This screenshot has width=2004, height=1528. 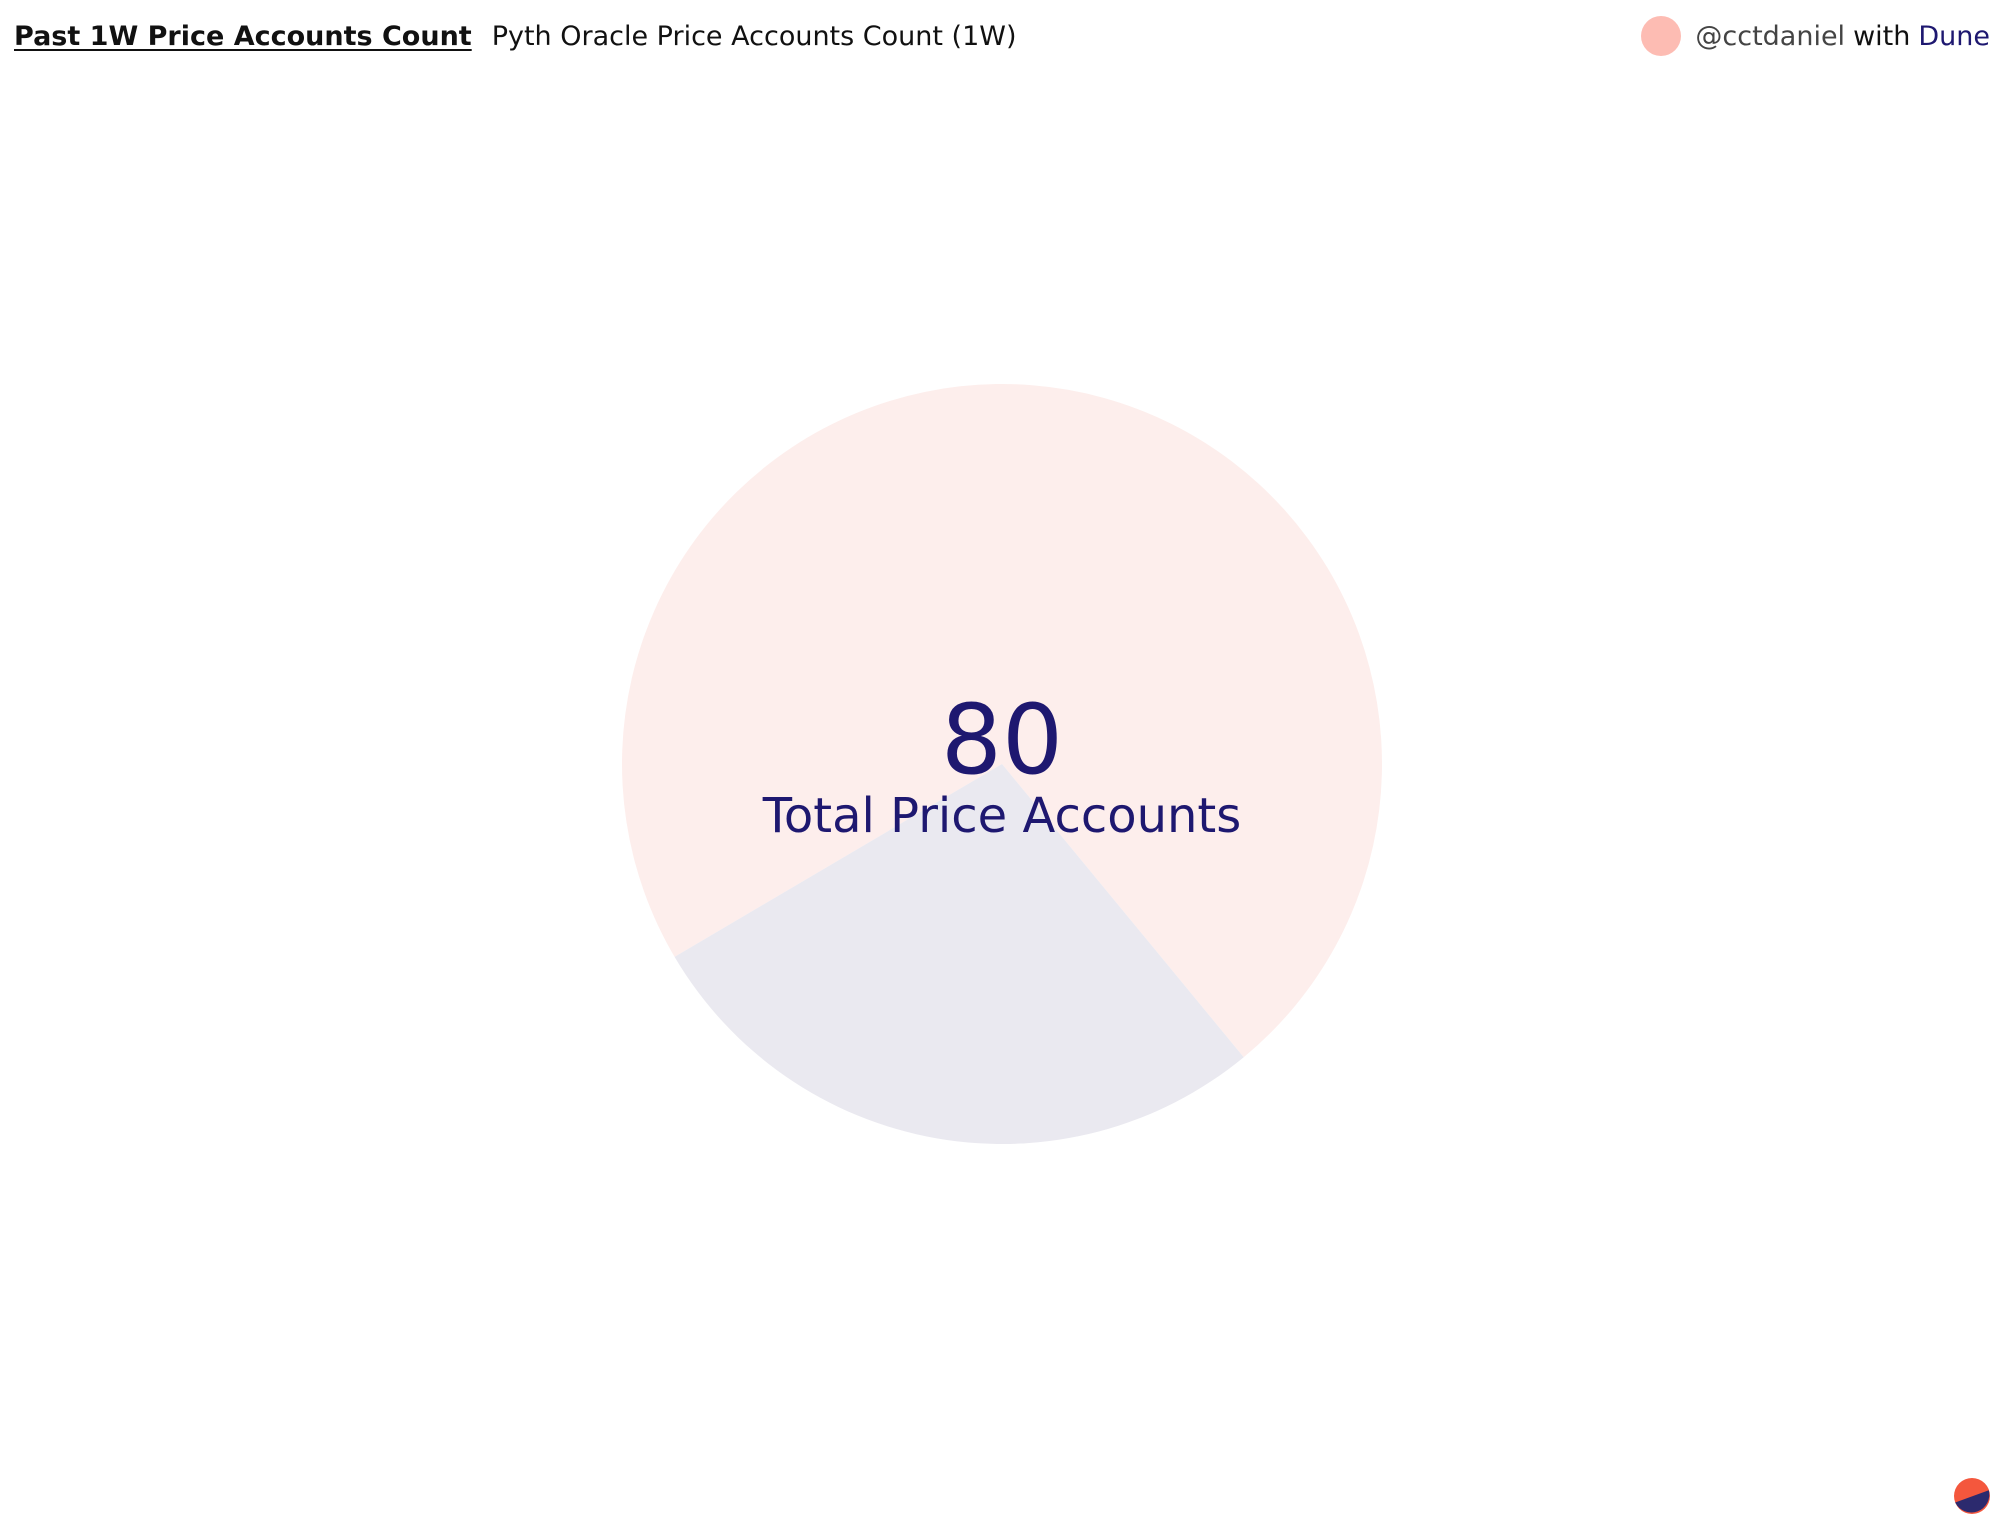 I want to click on counter-label: Total Price Accounts, so click(x=1002, y=816).